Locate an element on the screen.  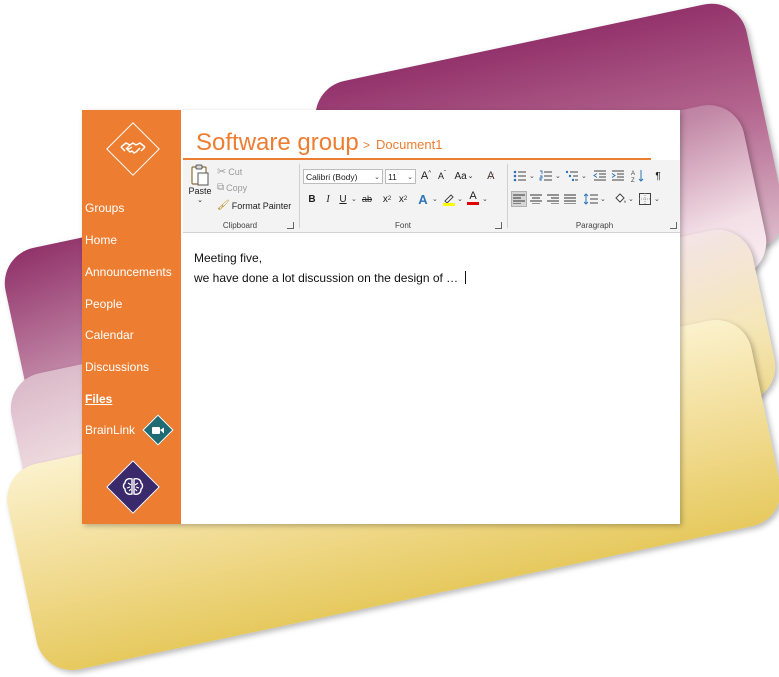
justify-icon is located at coordinates (570, 199).